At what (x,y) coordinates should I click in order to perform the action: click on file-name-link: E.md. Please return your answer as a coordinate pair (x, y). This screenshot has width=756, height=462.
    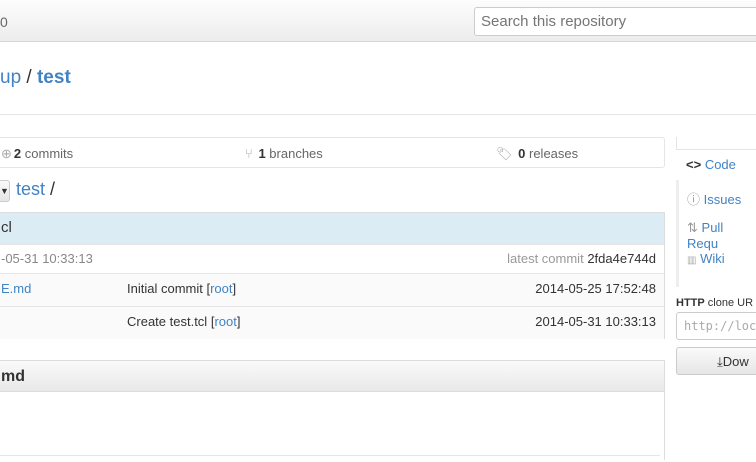
    Looking at the image, I should click on (16, 288).